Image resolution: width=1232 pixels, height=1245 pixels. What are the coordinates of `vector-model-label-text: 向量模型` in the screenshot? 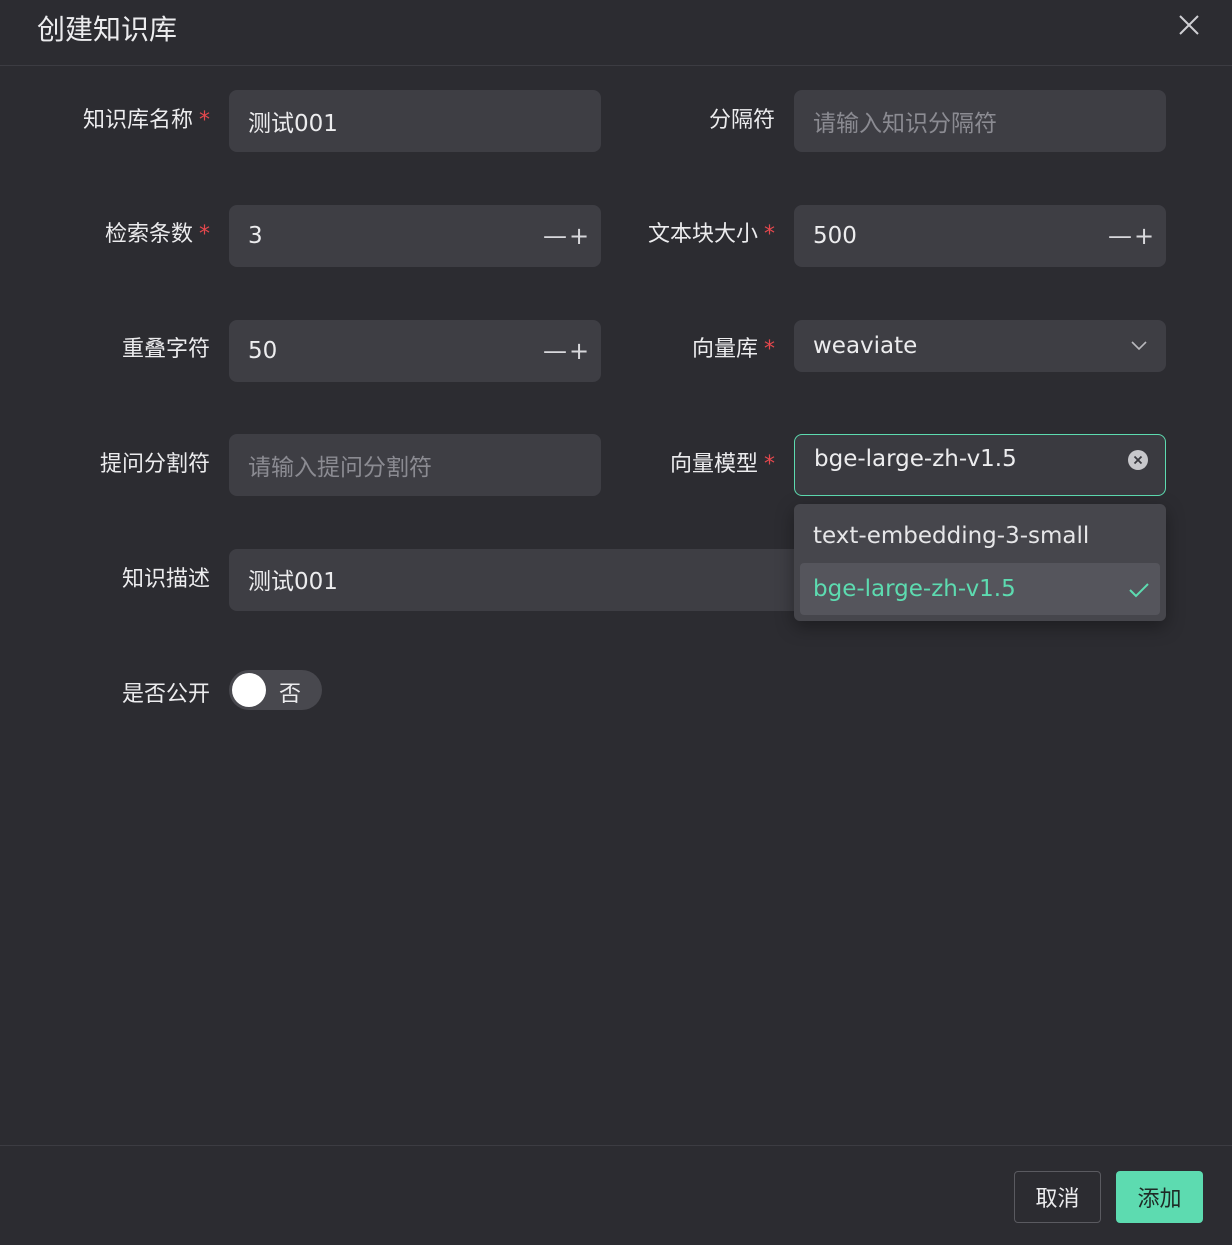 It's located at (713, 464).